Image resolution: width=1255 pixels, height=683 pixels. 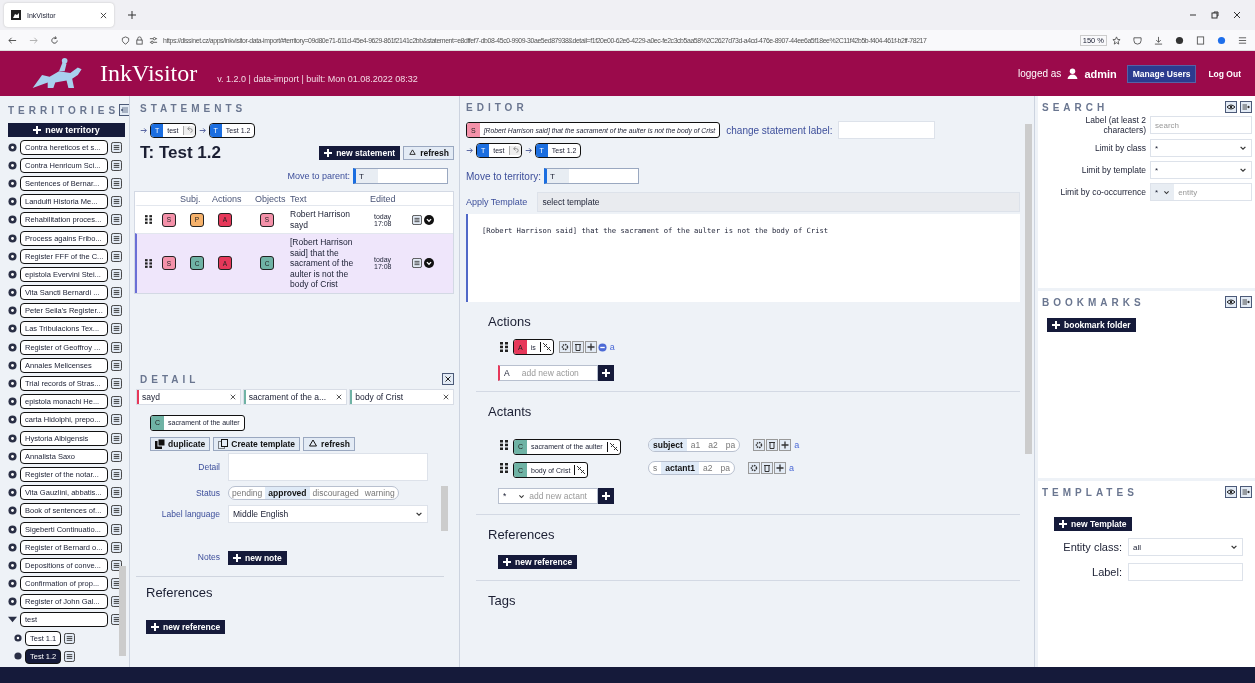 What do you see at coordinates (708, 468) in the screenshot?
I see `position-option: a2` at bounding box center [708, 468].